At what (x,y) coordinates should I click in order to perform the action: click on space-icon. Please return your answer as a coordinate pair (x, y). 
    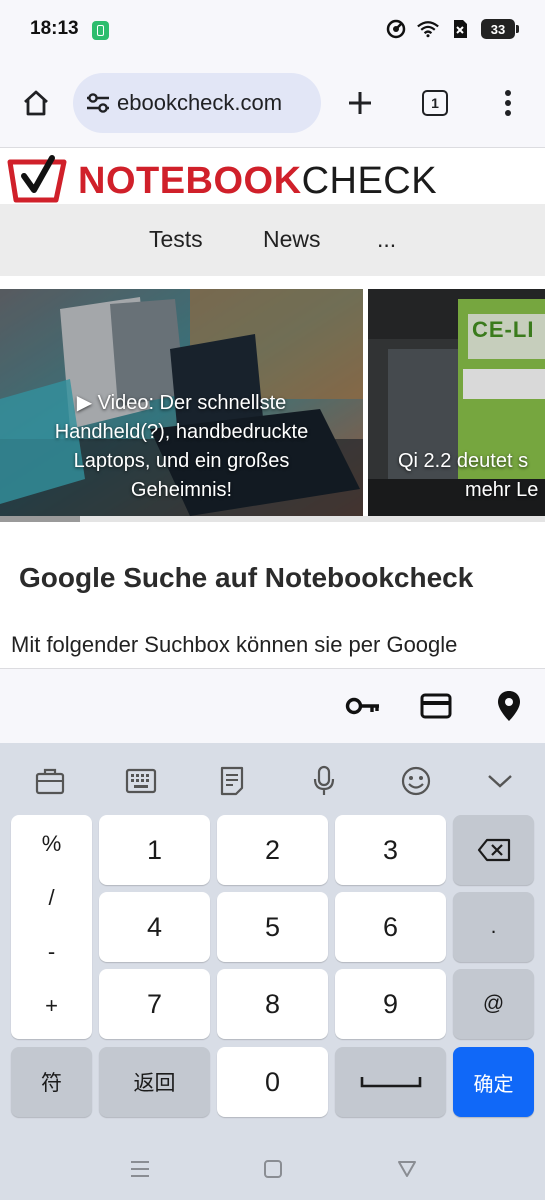
    Looking at the image, I should click on (390, 1082).